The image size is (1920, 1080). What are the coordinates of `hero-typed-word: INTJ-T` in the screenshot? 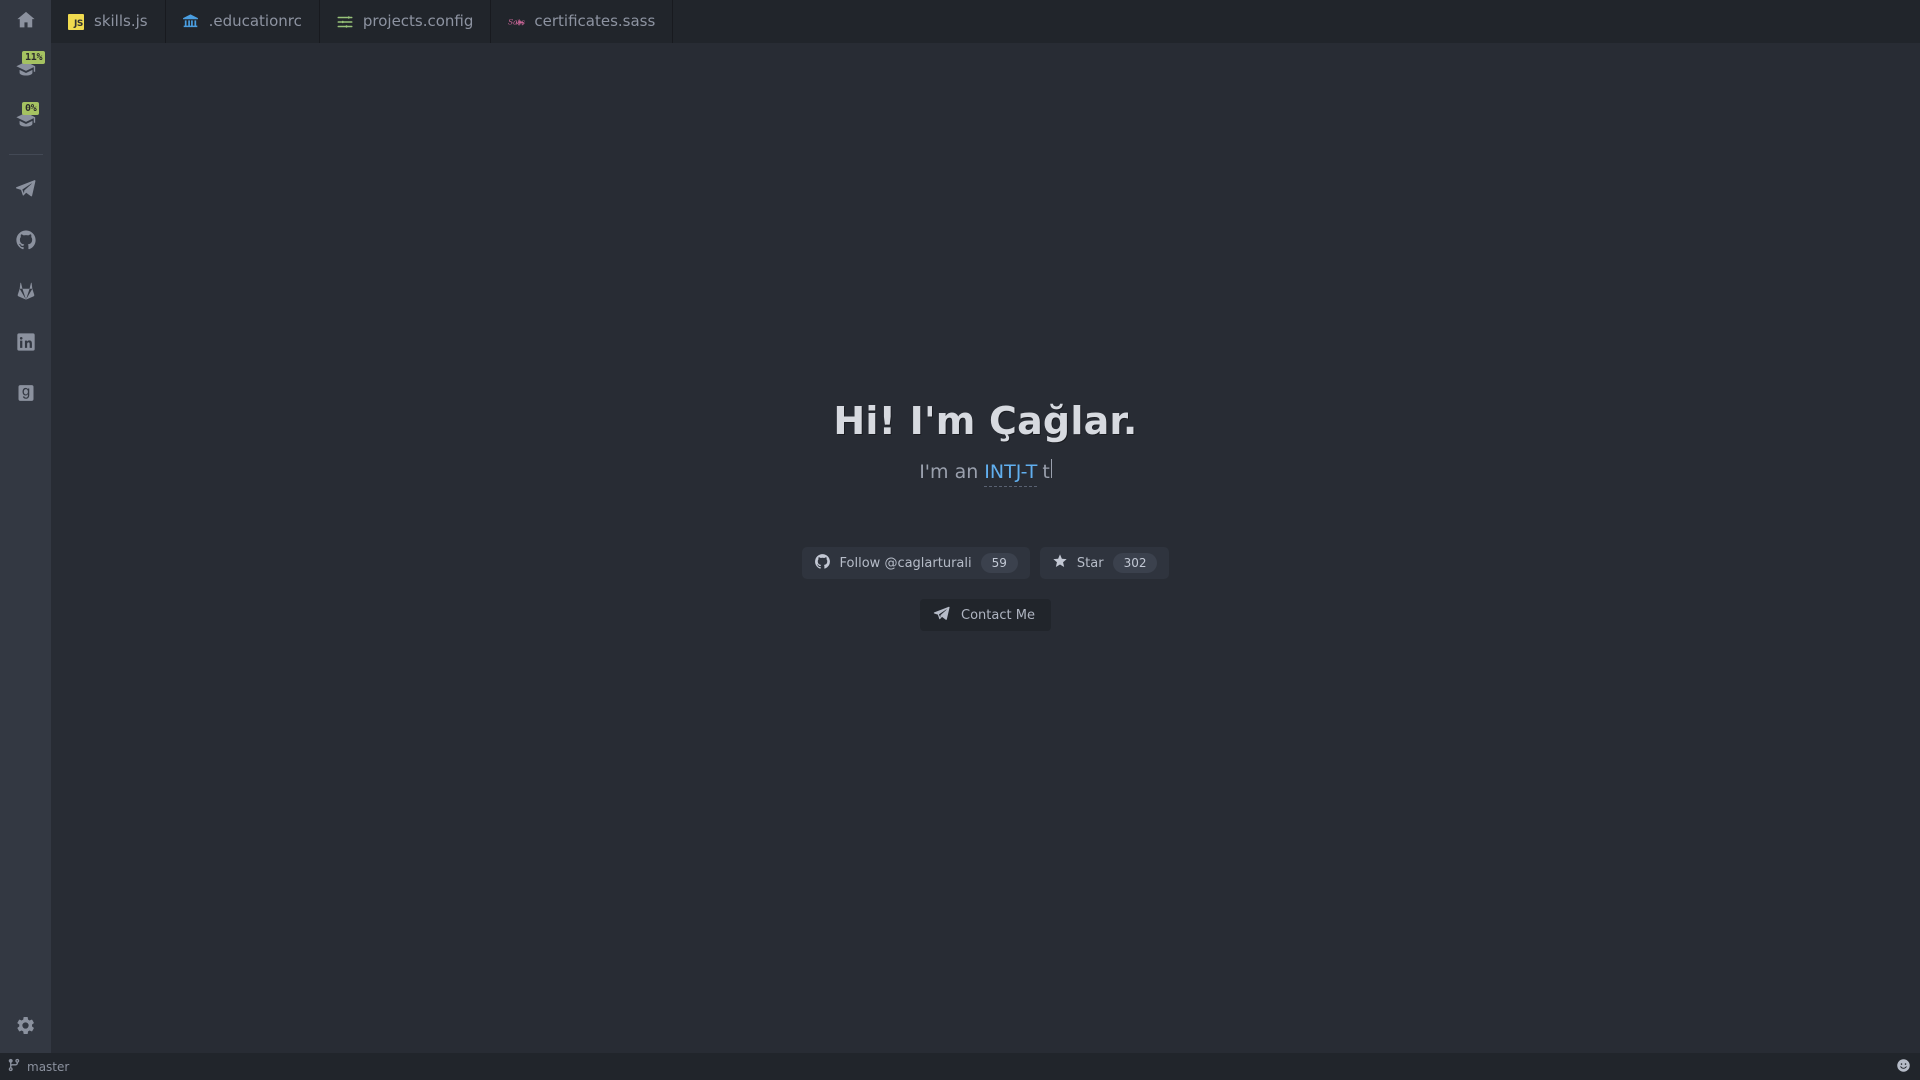 It's located at (1011, 474).